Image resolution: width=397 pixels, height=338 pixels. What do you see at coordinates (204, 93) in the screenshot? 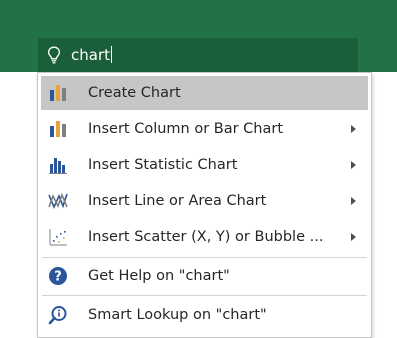
I see `menu-item-create-chart: Create Chart` at bounding box center [204, 93].